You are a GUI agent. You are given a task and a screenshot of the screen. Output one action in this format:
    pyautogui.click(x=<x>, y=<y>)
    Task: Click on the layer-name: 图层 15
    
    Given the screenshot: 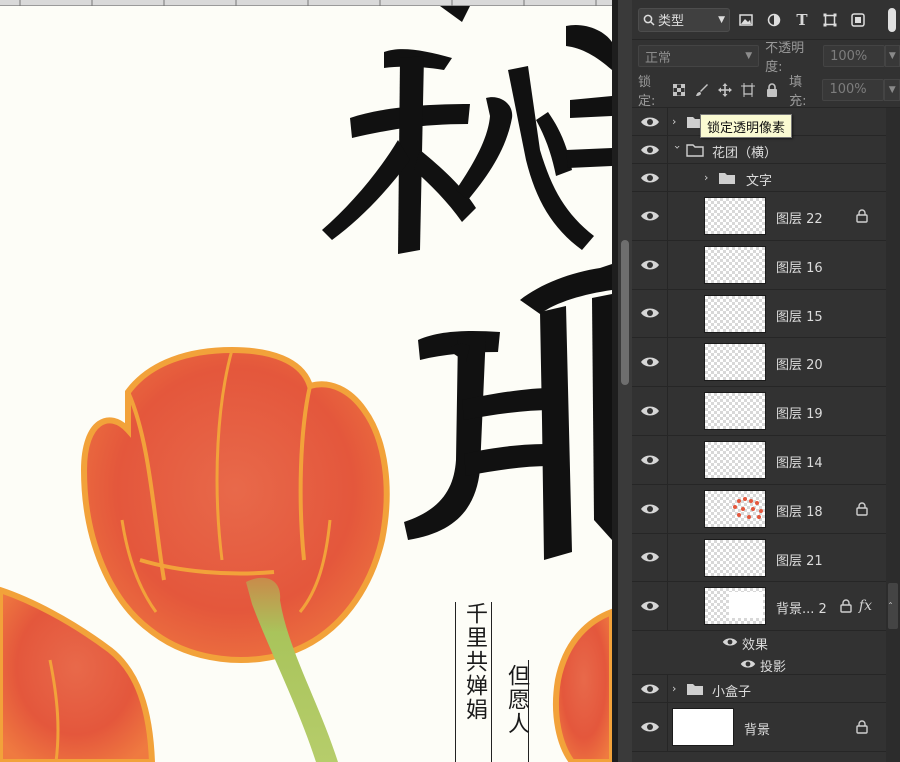 What is the action you would take?
    pyautogui.click(x=799, y=317)
    